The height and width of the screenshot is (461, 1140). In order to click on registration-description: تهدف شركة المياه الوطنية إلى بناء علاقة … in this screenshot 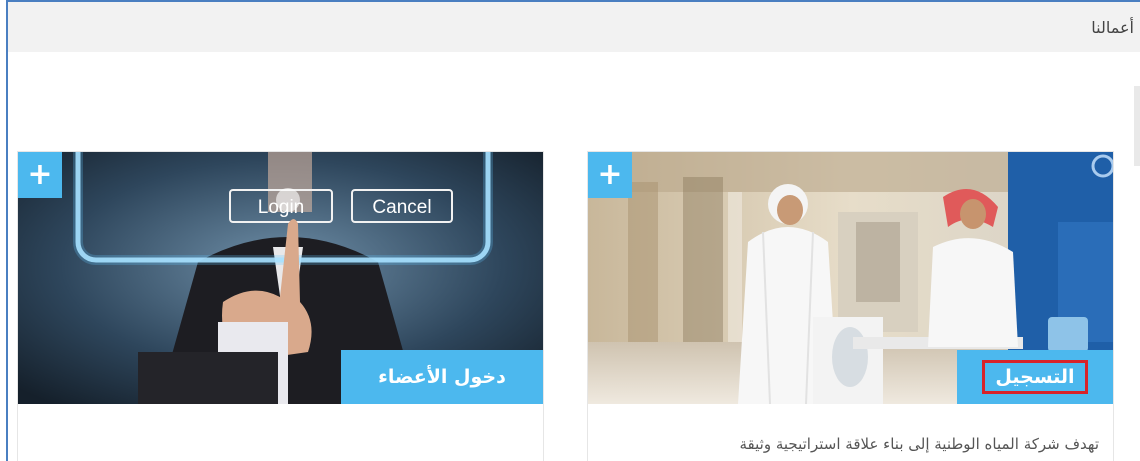, I will do `click(919, 444)`.